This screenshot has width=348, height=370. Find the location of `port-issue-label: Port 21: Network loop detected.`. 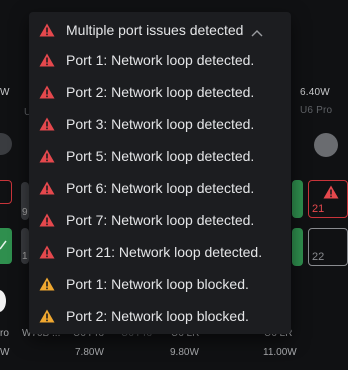

port-issue-label: Port 21: Network loop detected. is located at coordinates (164, 252).